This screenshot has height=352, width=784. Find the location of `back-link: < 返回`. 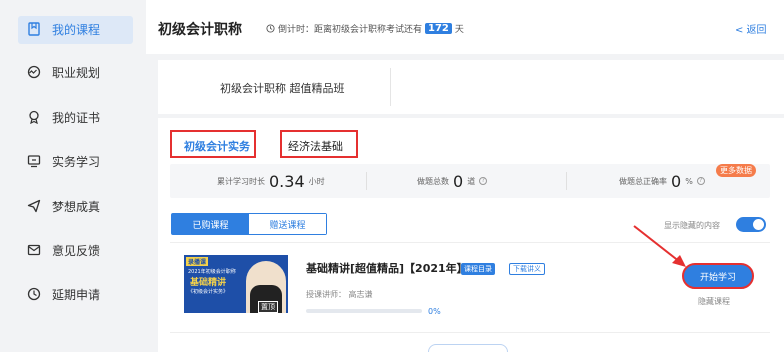

back-link: < 返回 is located at coordinates (751, 28).